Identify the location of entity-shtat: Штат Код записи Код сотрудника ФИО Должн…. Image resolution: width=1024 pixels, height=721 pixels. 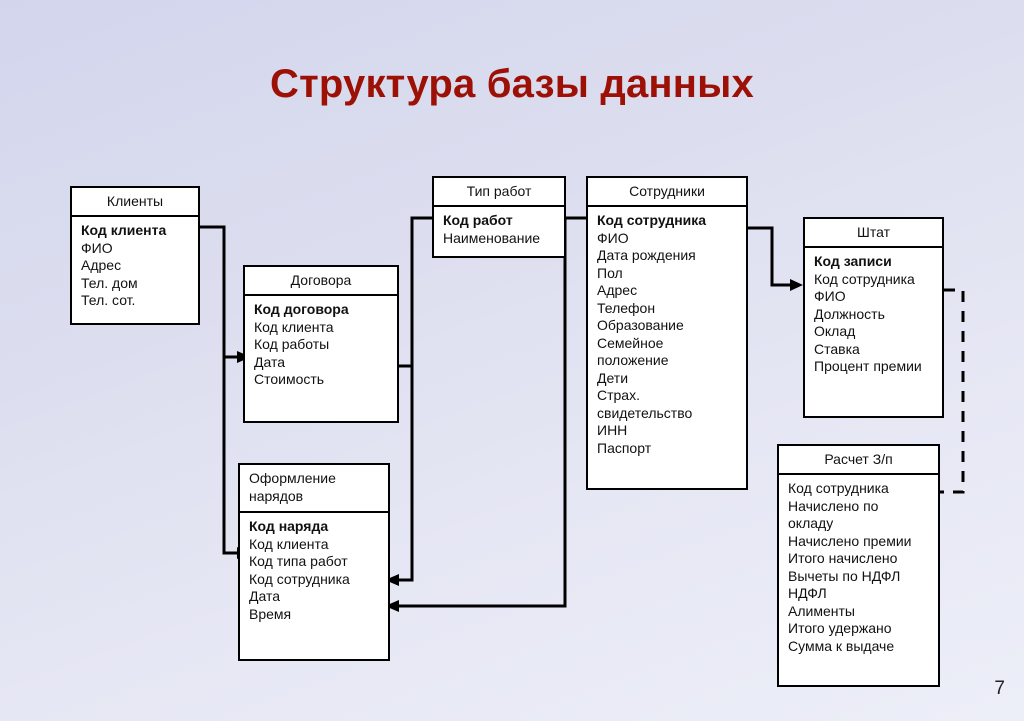
(873, 317).